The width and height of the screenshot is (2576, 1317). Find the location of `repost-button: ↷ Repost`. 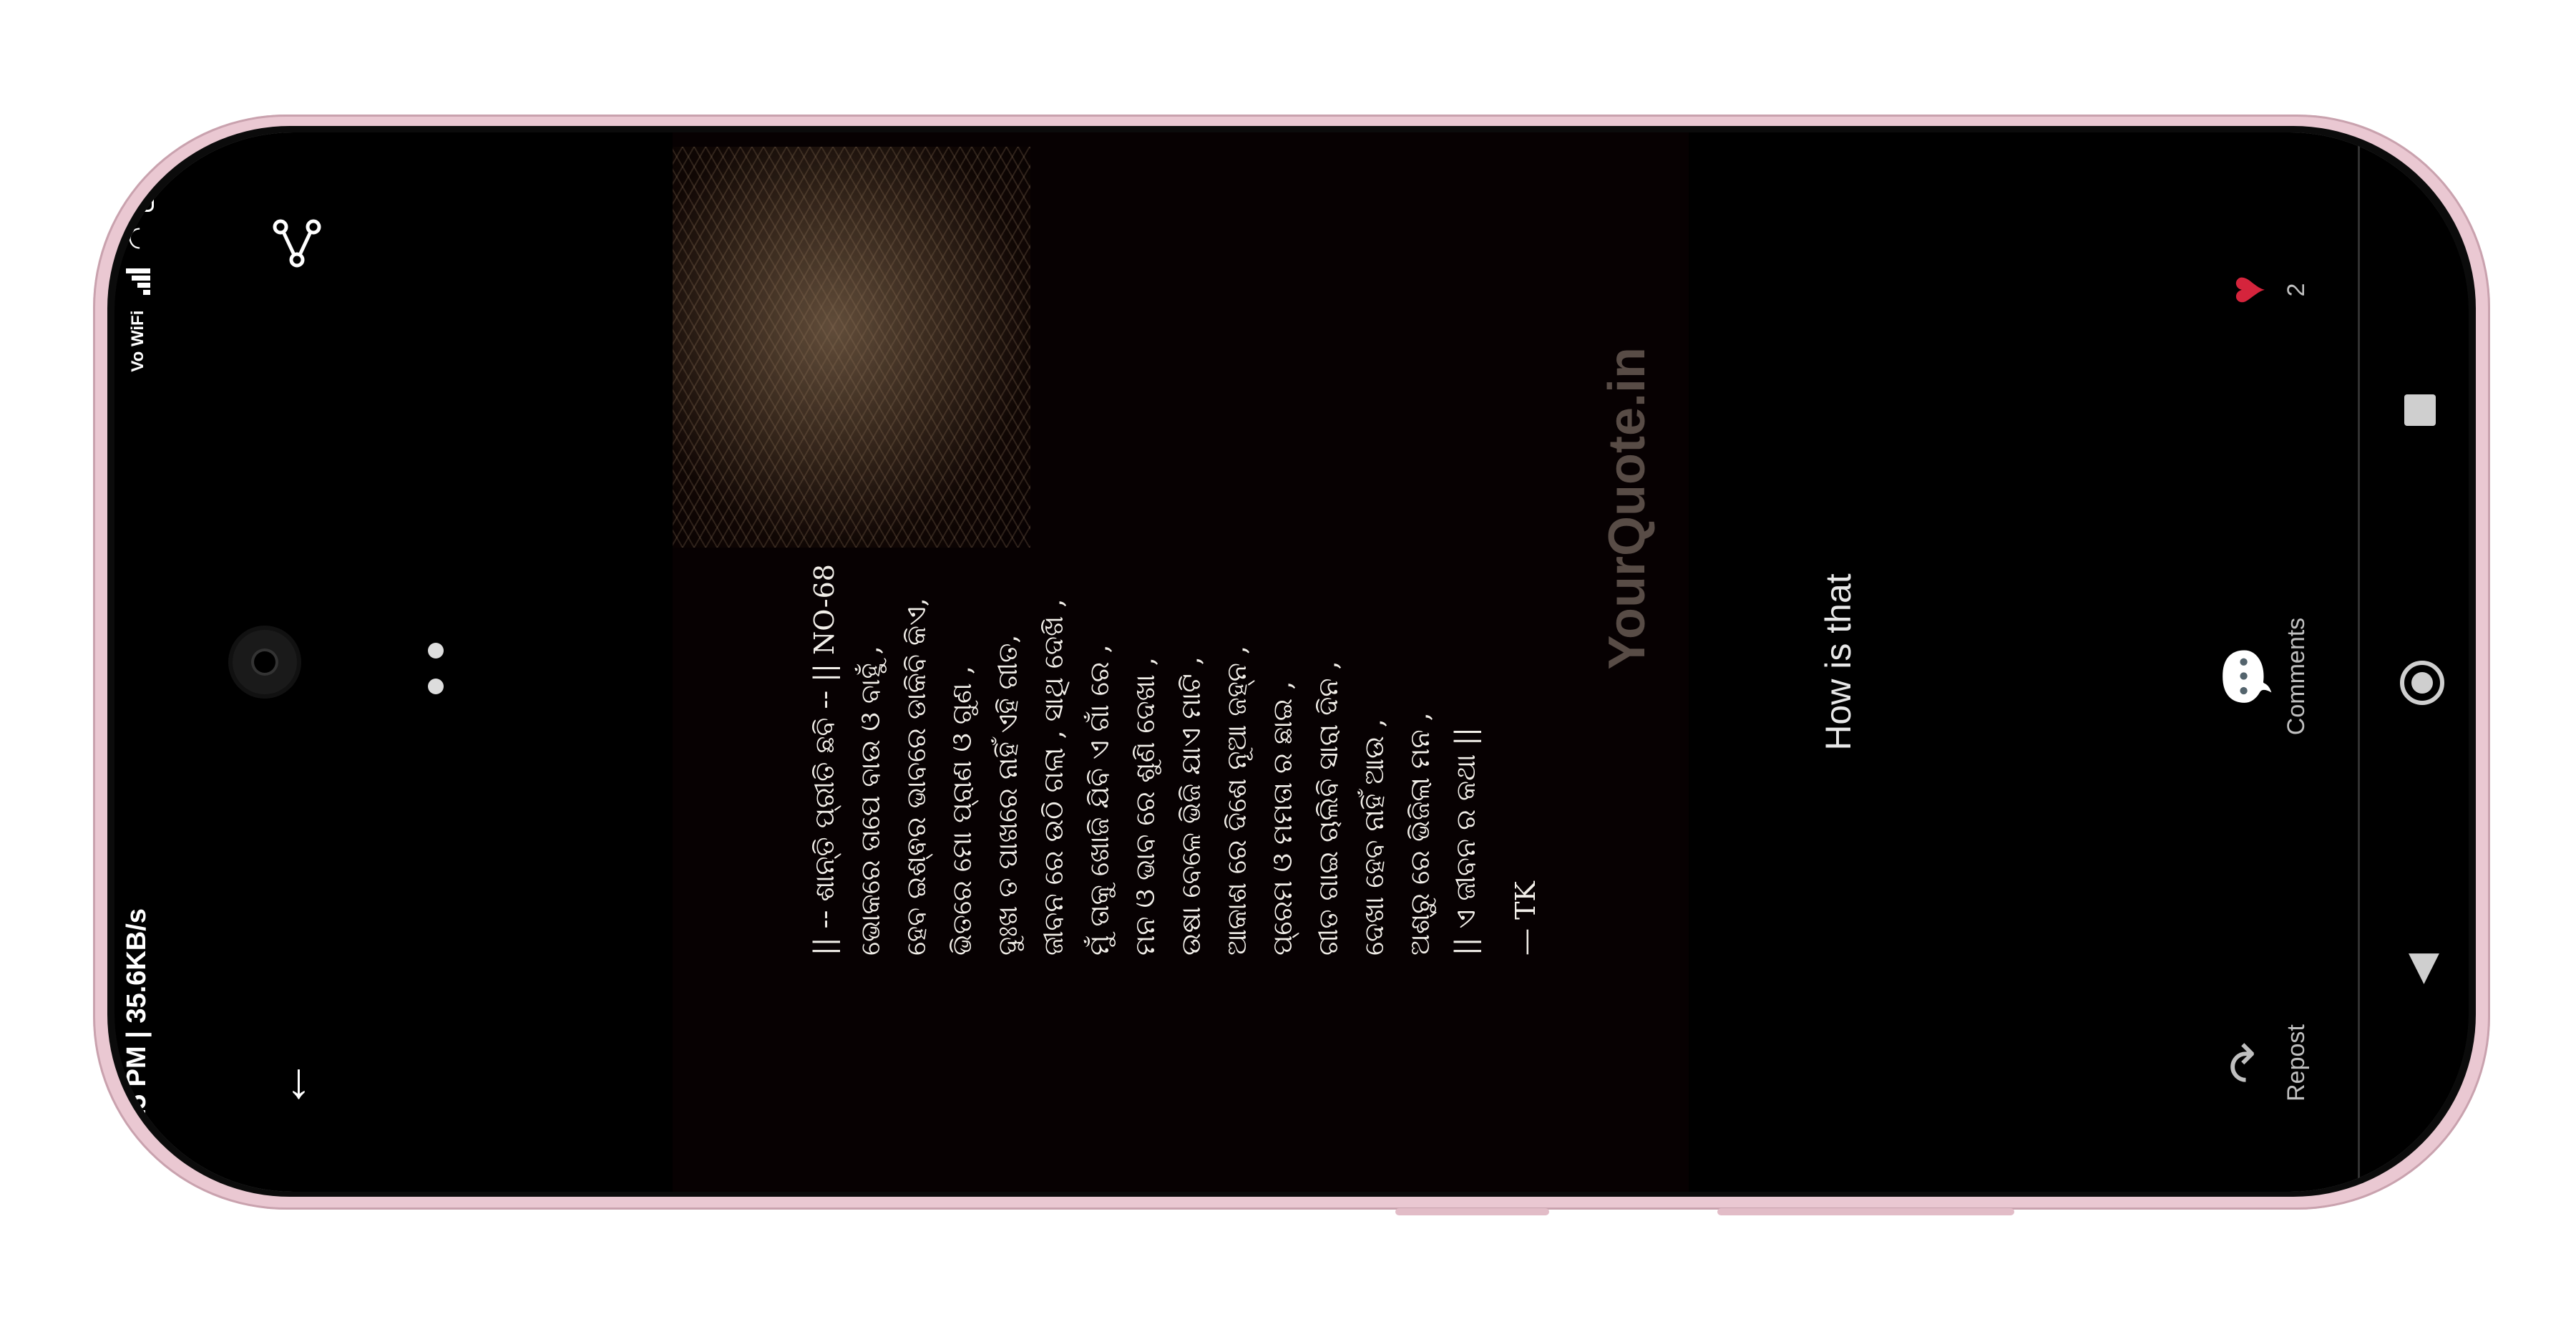

repost-button: ↷ Repost is located at coordinates (2264, 1063).